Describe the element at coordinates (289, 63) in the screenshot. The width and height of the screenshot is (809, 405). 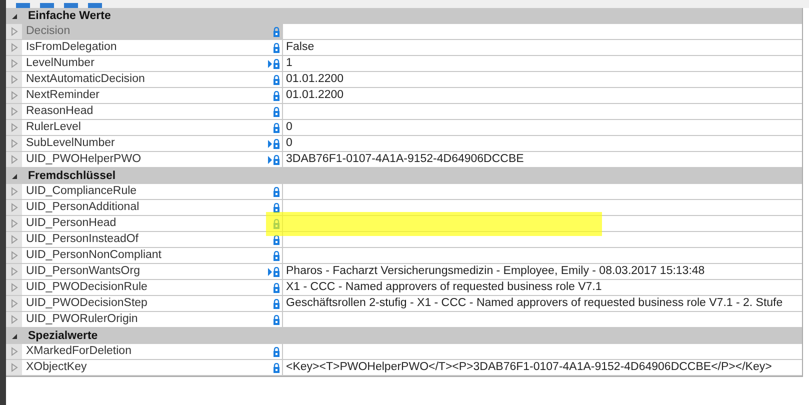
I see `property-value: 1` at that location.